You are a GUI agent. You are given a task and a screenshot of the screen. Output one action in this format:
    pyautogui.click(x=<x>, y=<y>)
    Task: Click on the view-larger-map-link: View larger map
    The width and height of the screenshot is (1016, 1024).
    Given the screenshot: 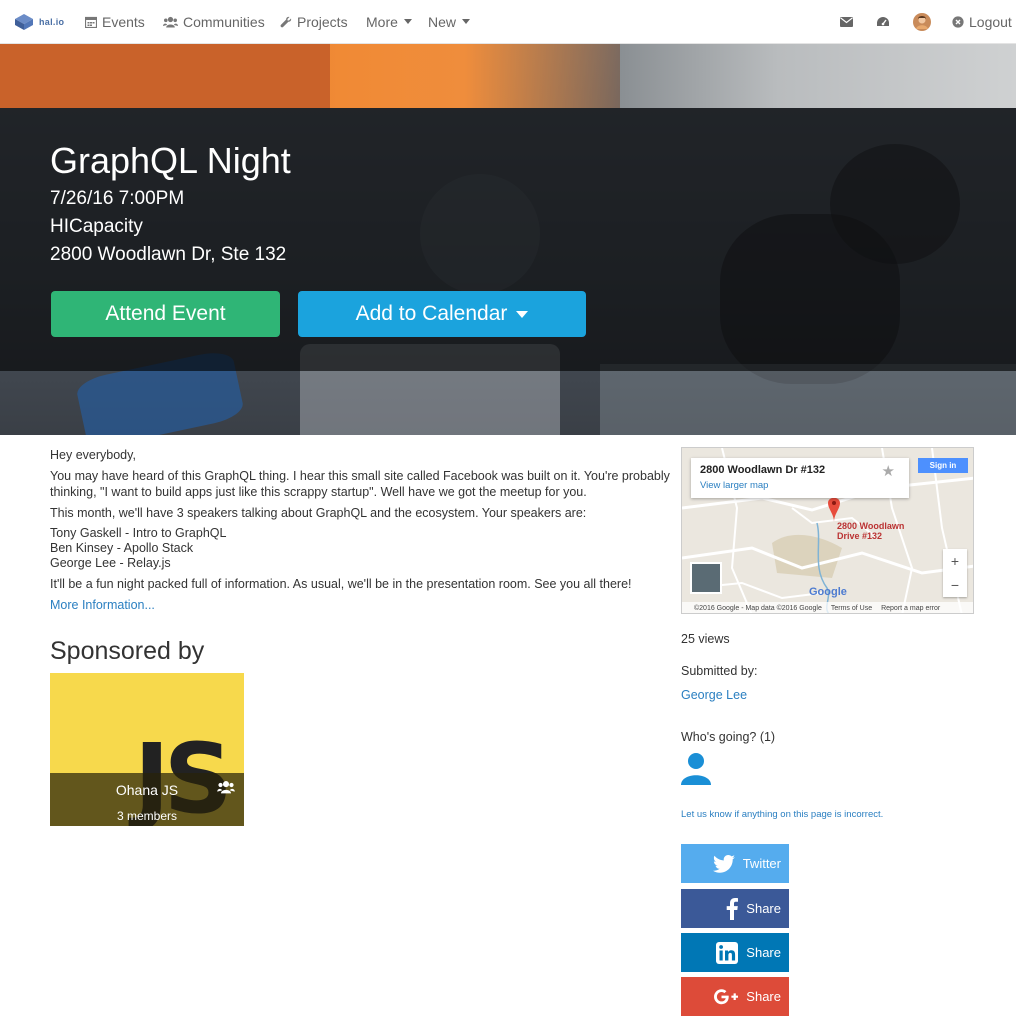 What is the action you would take?
    pyautogui.click(x=734, y=485)
    